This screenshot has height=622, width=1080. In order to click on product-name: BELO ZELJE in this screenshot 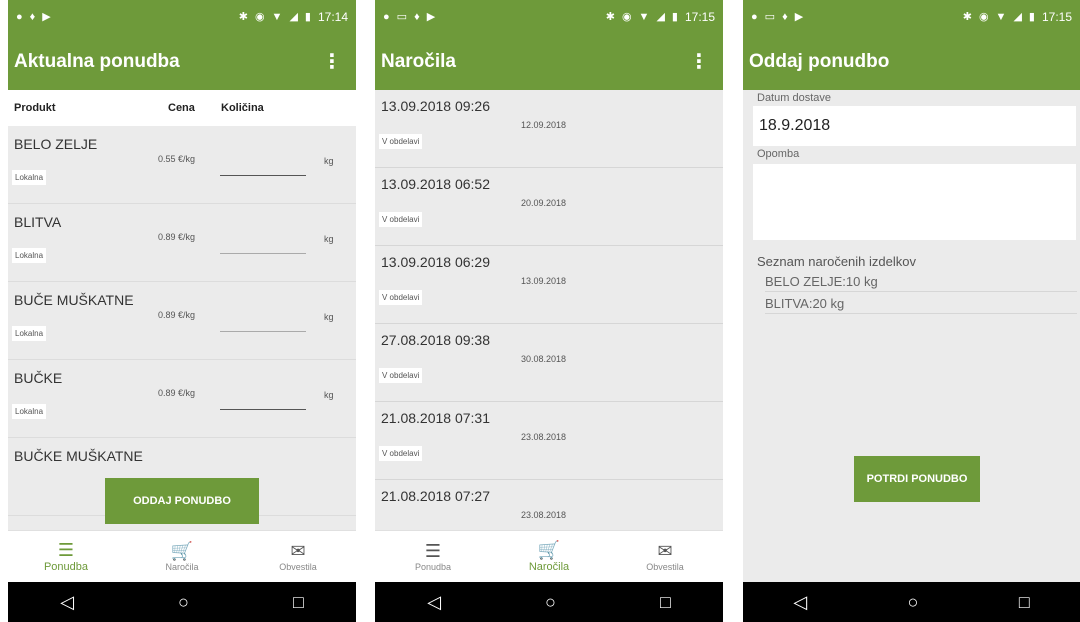, I will do `click(56, 144)`.